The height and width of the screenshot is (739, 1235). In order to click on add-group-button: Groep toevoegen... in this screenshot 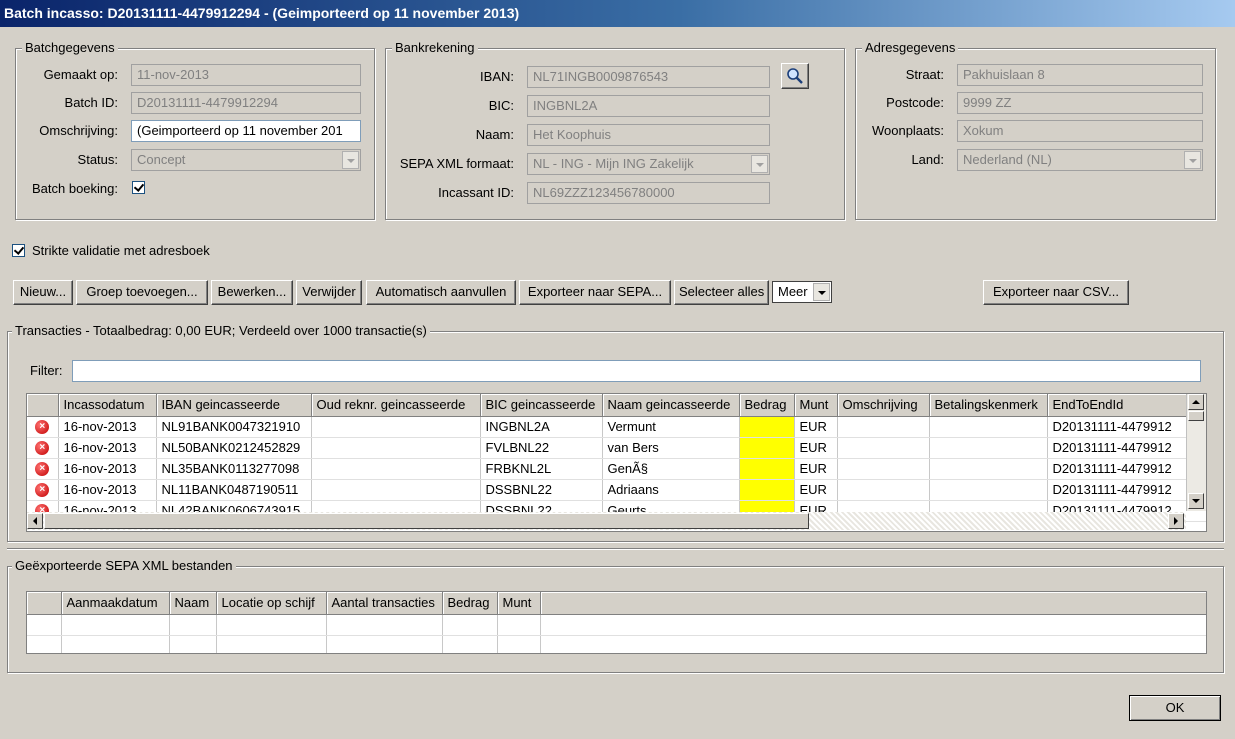, I will do `click(142, 292)`.